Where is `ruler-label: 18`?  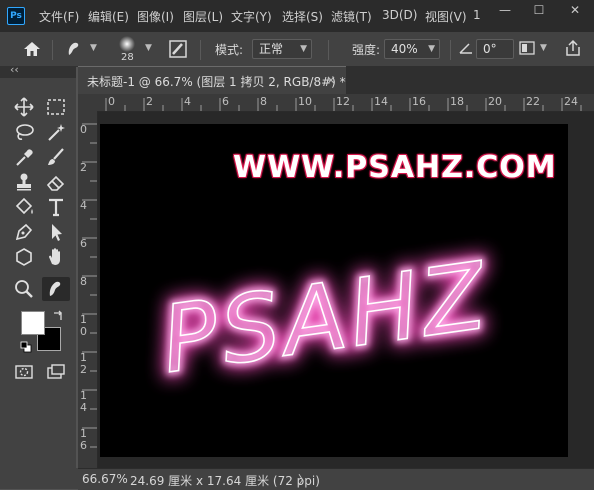 ruler-label: 18 is located at coordinates (457, 101).